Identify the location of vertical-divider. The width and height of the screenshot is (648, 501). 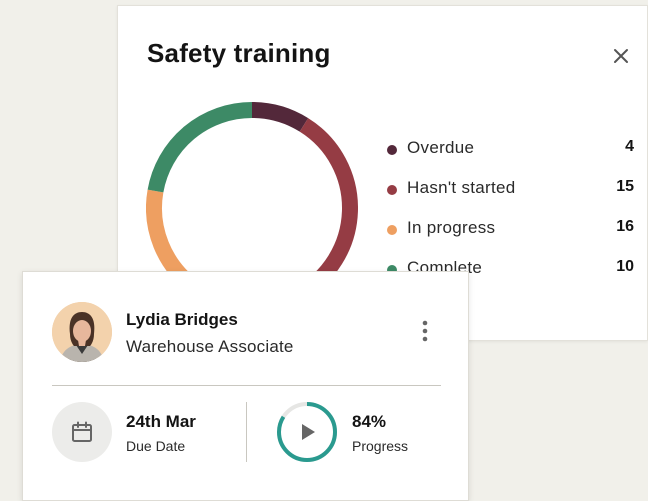
(246, 432).